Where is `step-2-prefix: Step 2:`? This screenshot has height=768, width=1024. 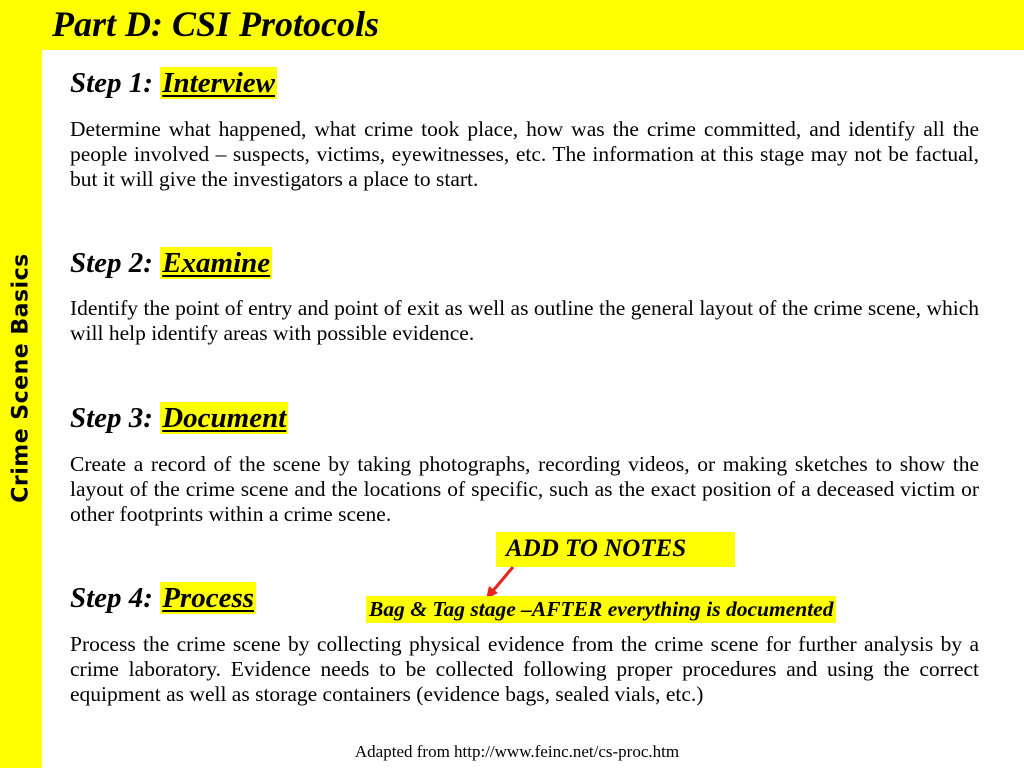 step-2-prefix: Step 2: is located at coordinates (115, 263).